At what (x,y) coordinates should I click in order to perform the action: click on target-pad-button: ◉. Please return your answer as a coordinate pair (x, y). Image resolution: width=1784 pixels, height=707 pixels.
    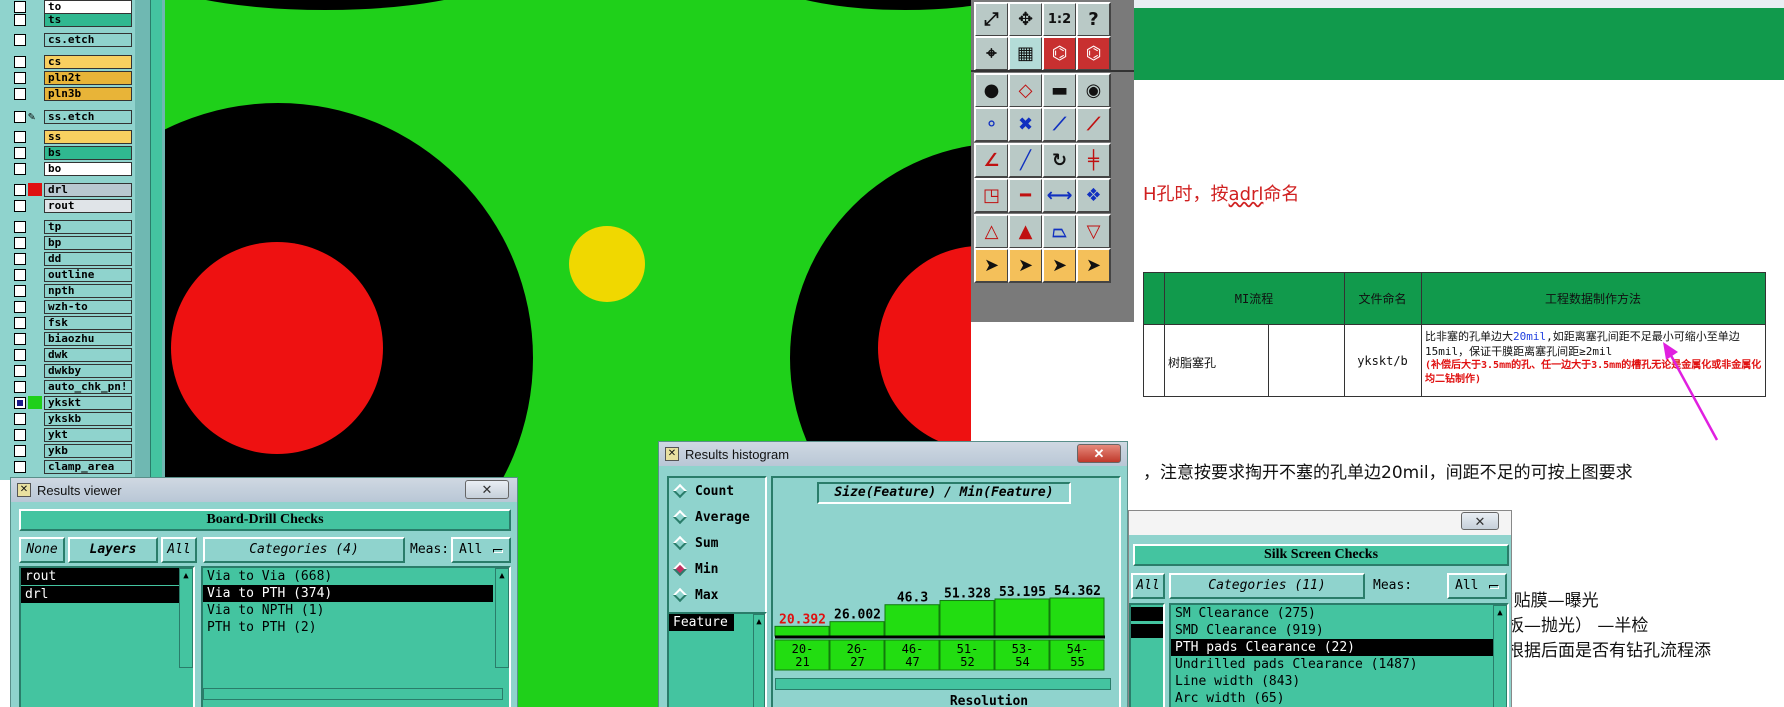
    Looking at the image, I should click on (1093, 90).